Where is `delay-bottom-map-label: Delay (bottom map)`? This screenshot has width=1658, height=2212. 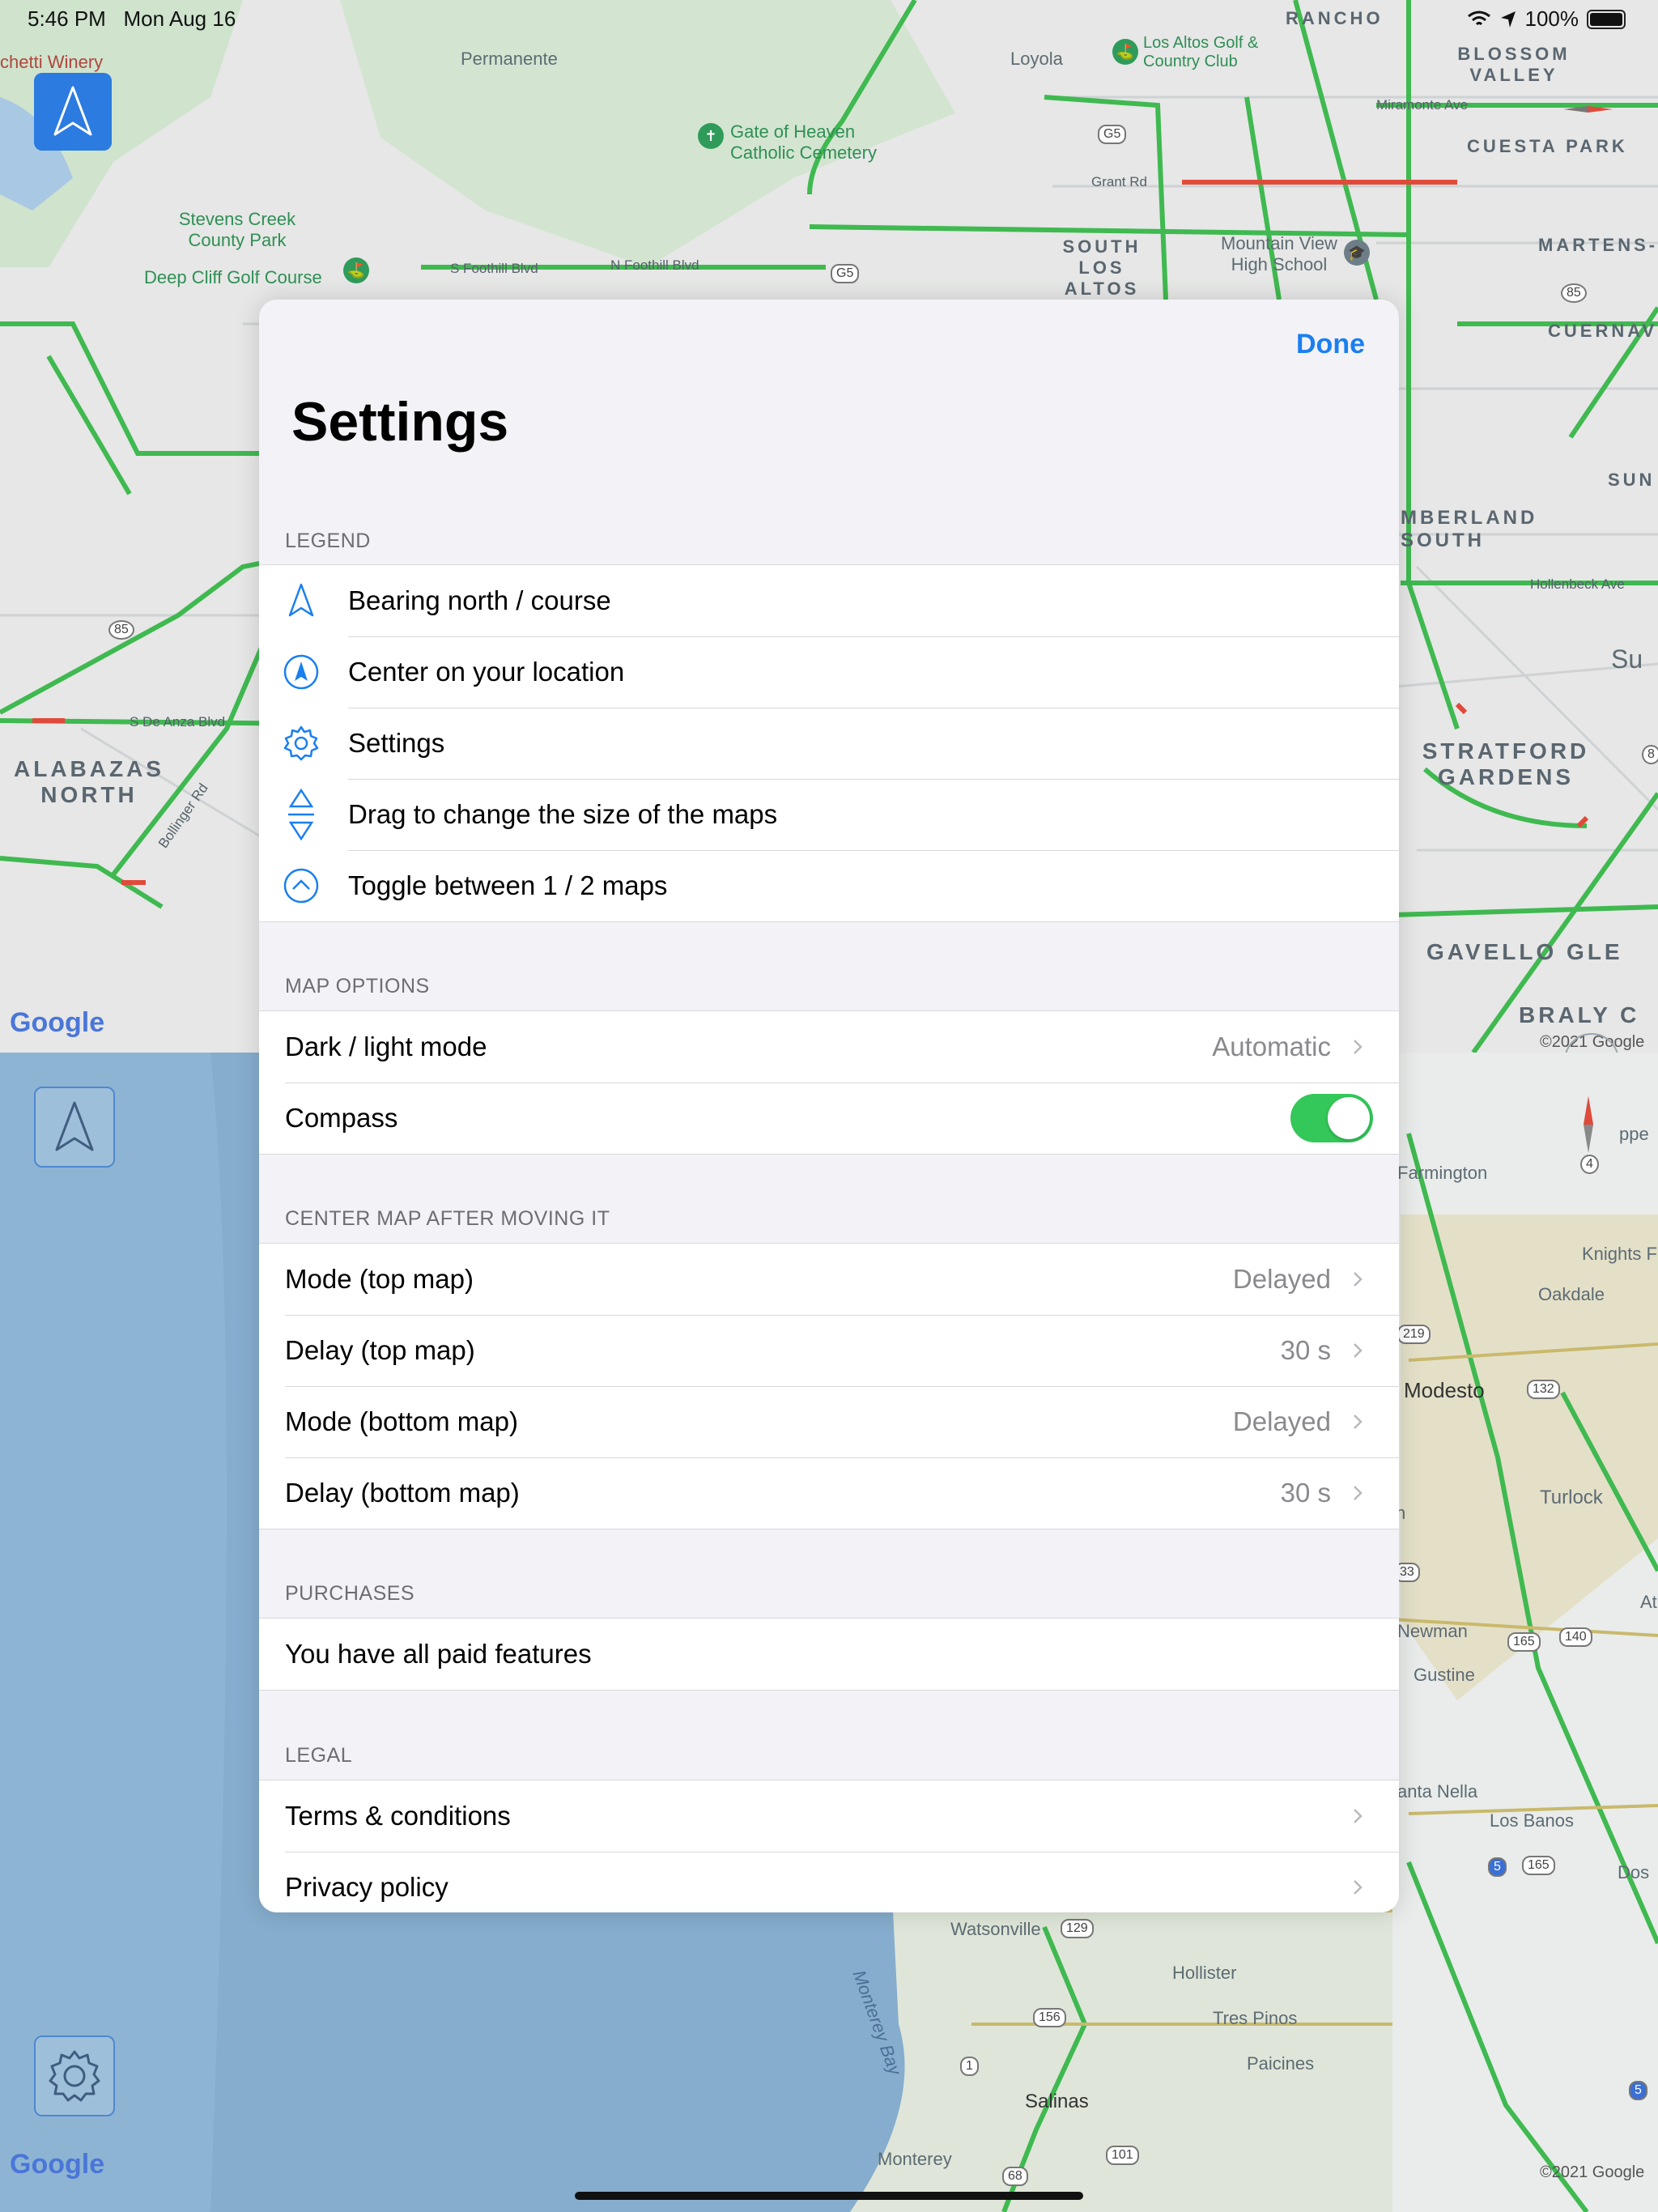 delay-bottom-map-label: Delay (bottom map) is located at coordinates (402, 1493).